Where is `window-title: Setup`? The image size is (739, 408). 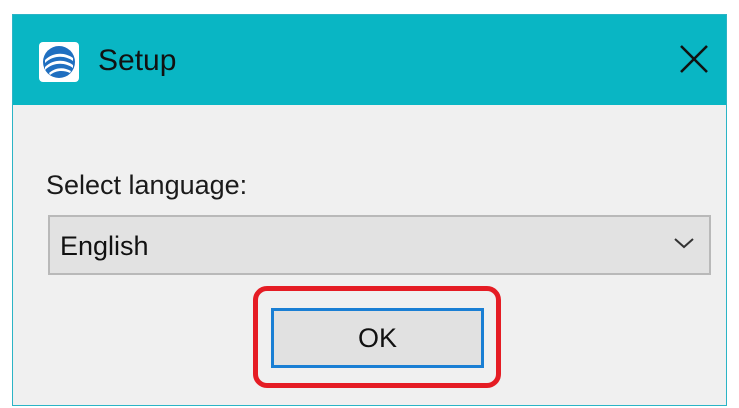 window-title: Setup is located at coordinates (137, 60).